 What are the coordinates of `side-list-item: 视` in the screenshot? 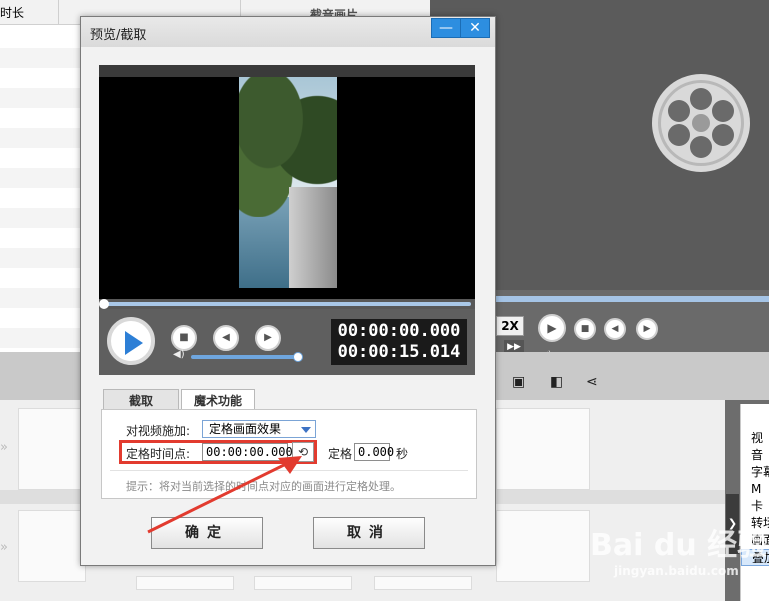 It's located at (755, 438).